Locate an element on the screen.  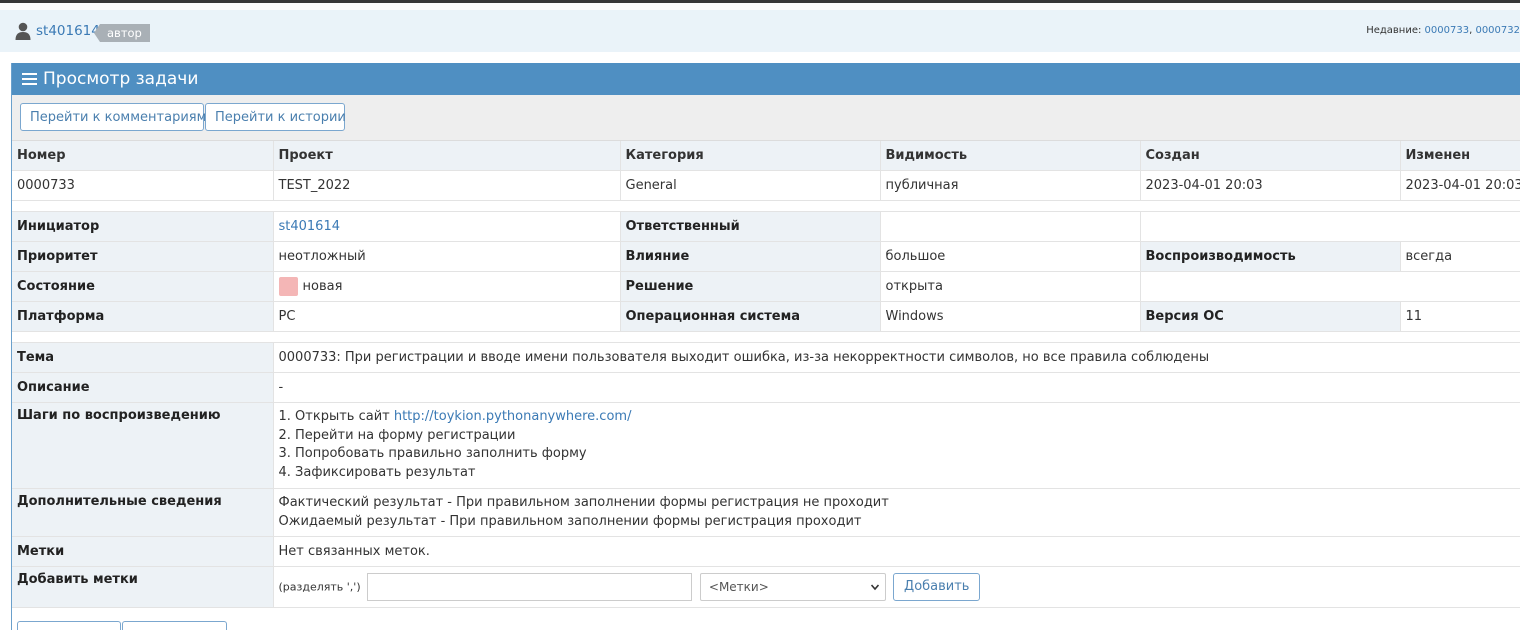
severity-value: большое is located at coordinates (1010, 256).